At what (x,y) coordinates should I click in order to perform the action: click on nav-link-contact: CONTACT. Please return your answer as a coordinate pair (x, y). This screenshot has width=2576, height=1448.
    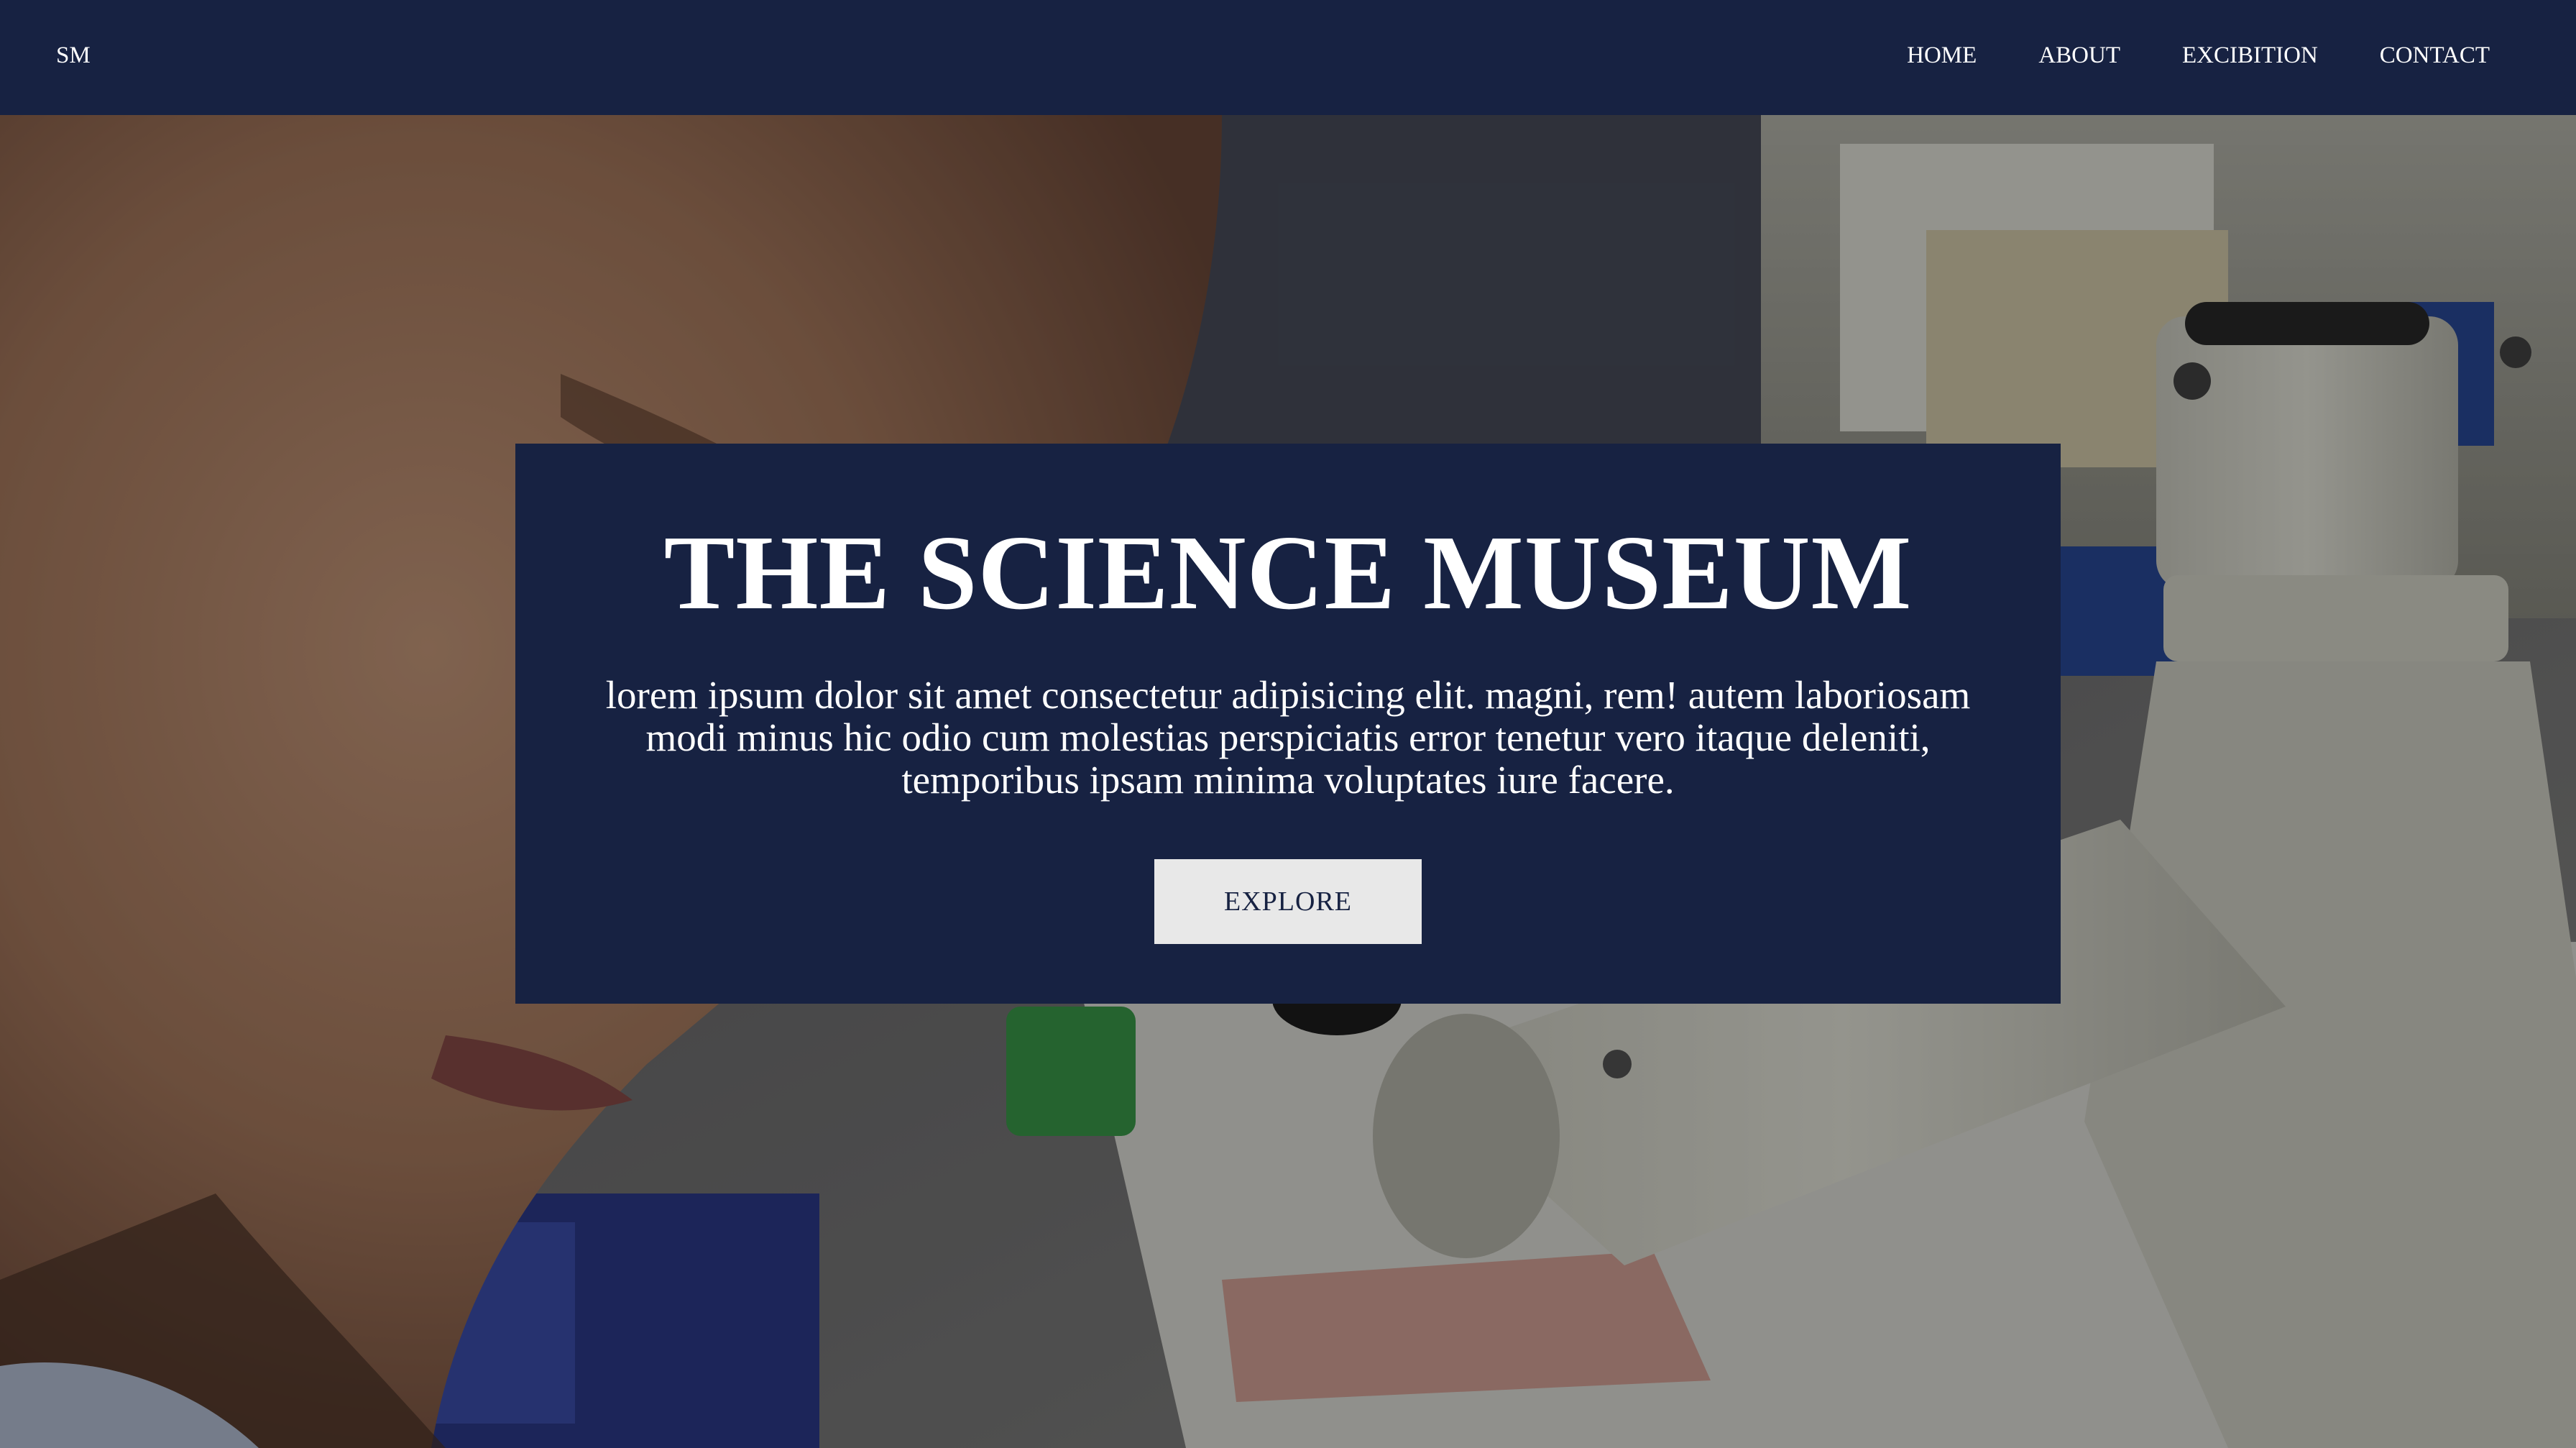
    Looking at the image, I should click on (2435, 55).